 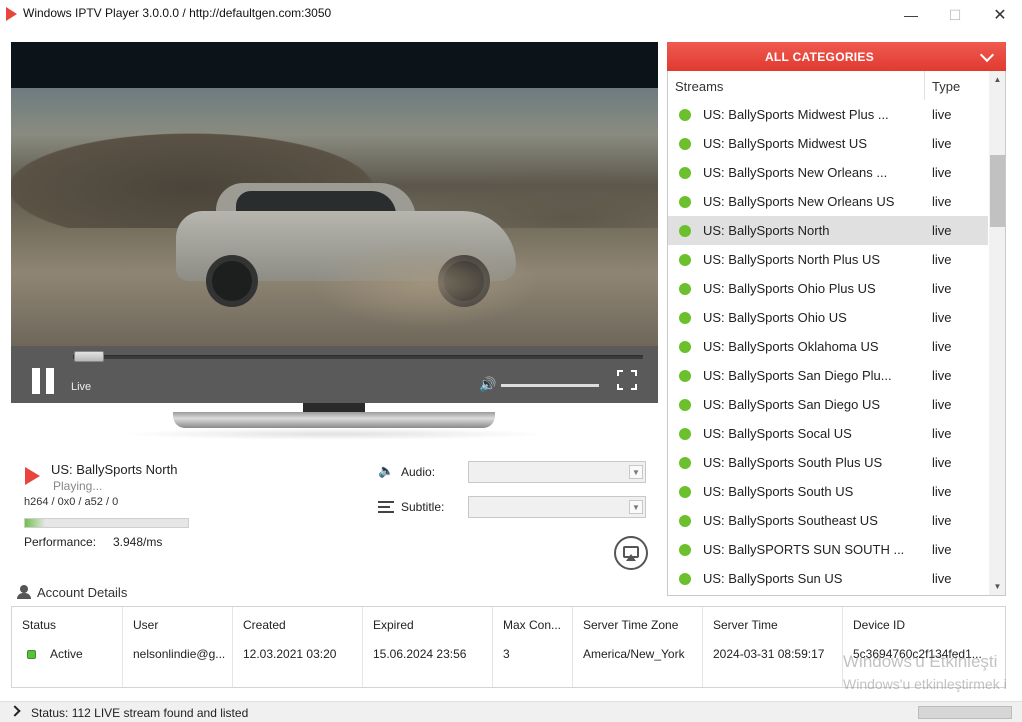 I want to click on subtitle-row: Subtitle: ▼, so click(x=513, y=507).